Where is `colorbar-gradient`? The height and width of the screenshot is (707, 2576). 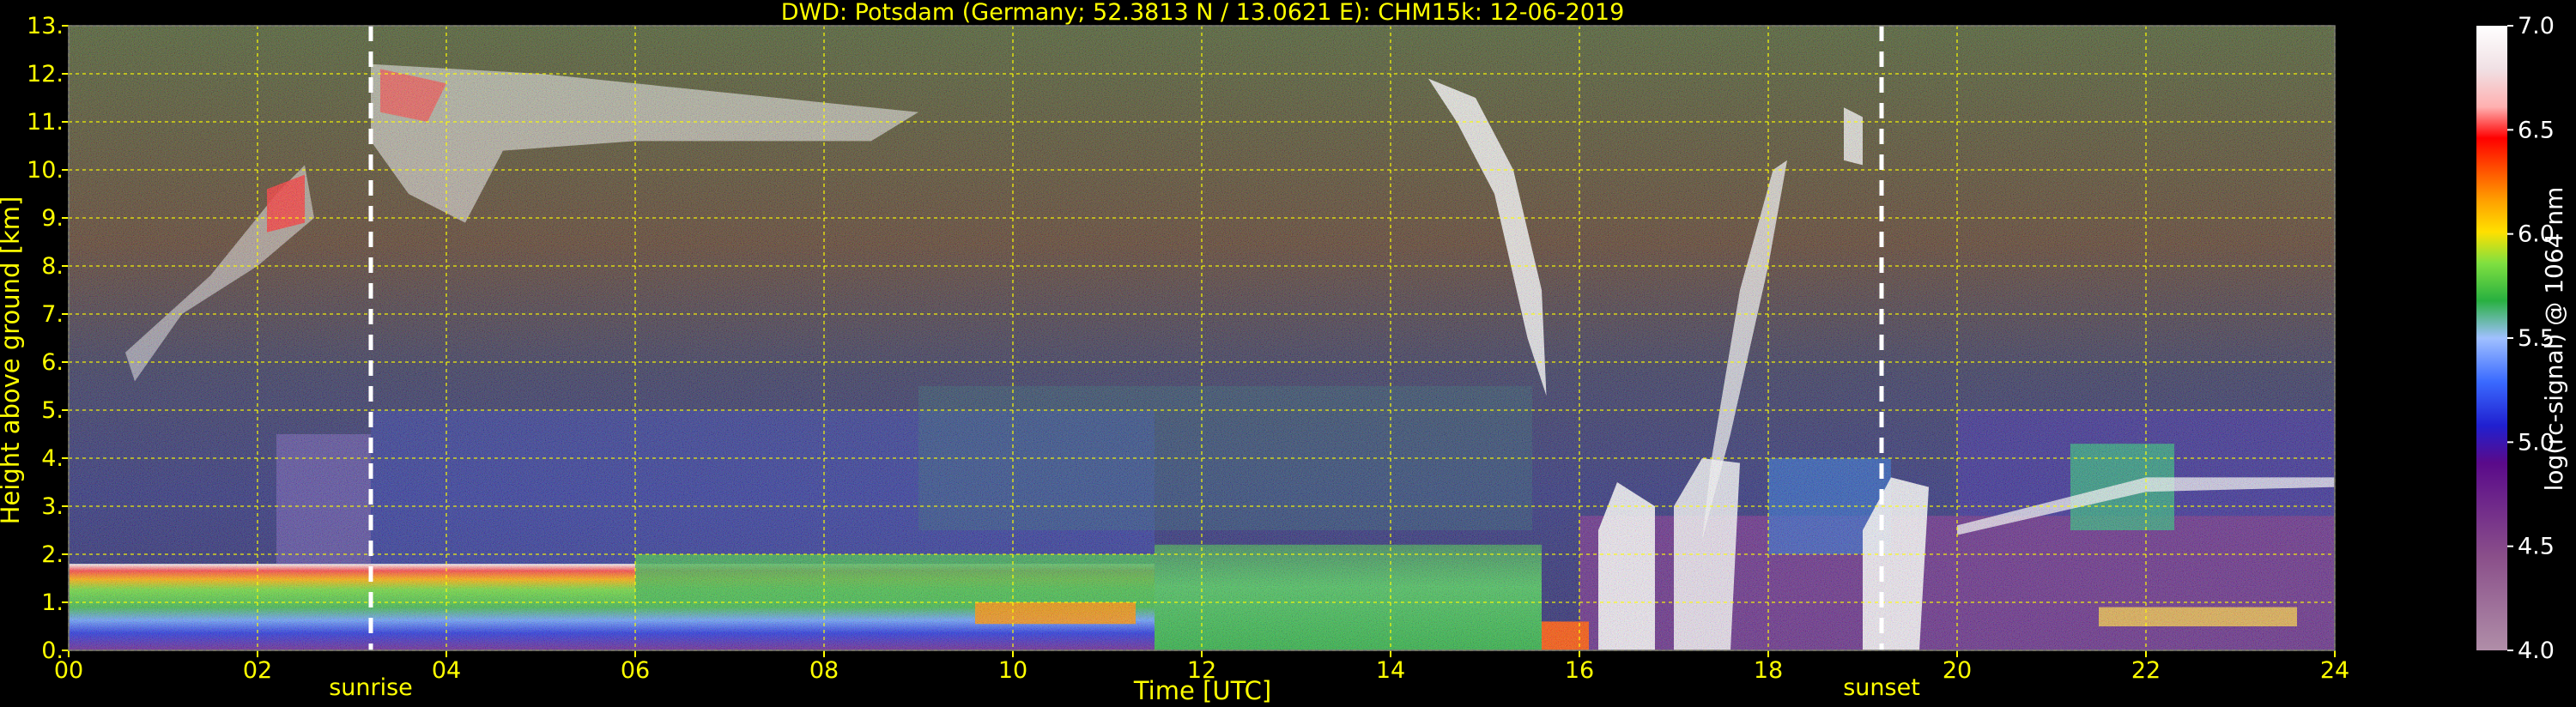
colorbar-gradient is located at coordinates (2491, 338).